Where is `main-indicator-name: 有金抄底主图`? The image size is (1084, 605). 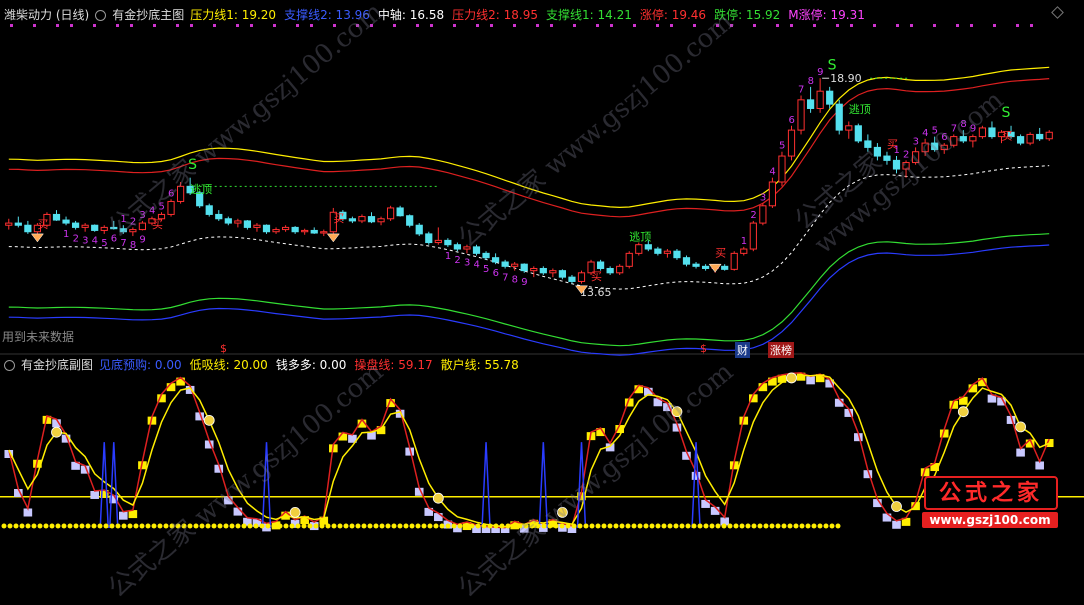 main-indicator-name: 有金抄底主图 is located at coordinates (148, 15).